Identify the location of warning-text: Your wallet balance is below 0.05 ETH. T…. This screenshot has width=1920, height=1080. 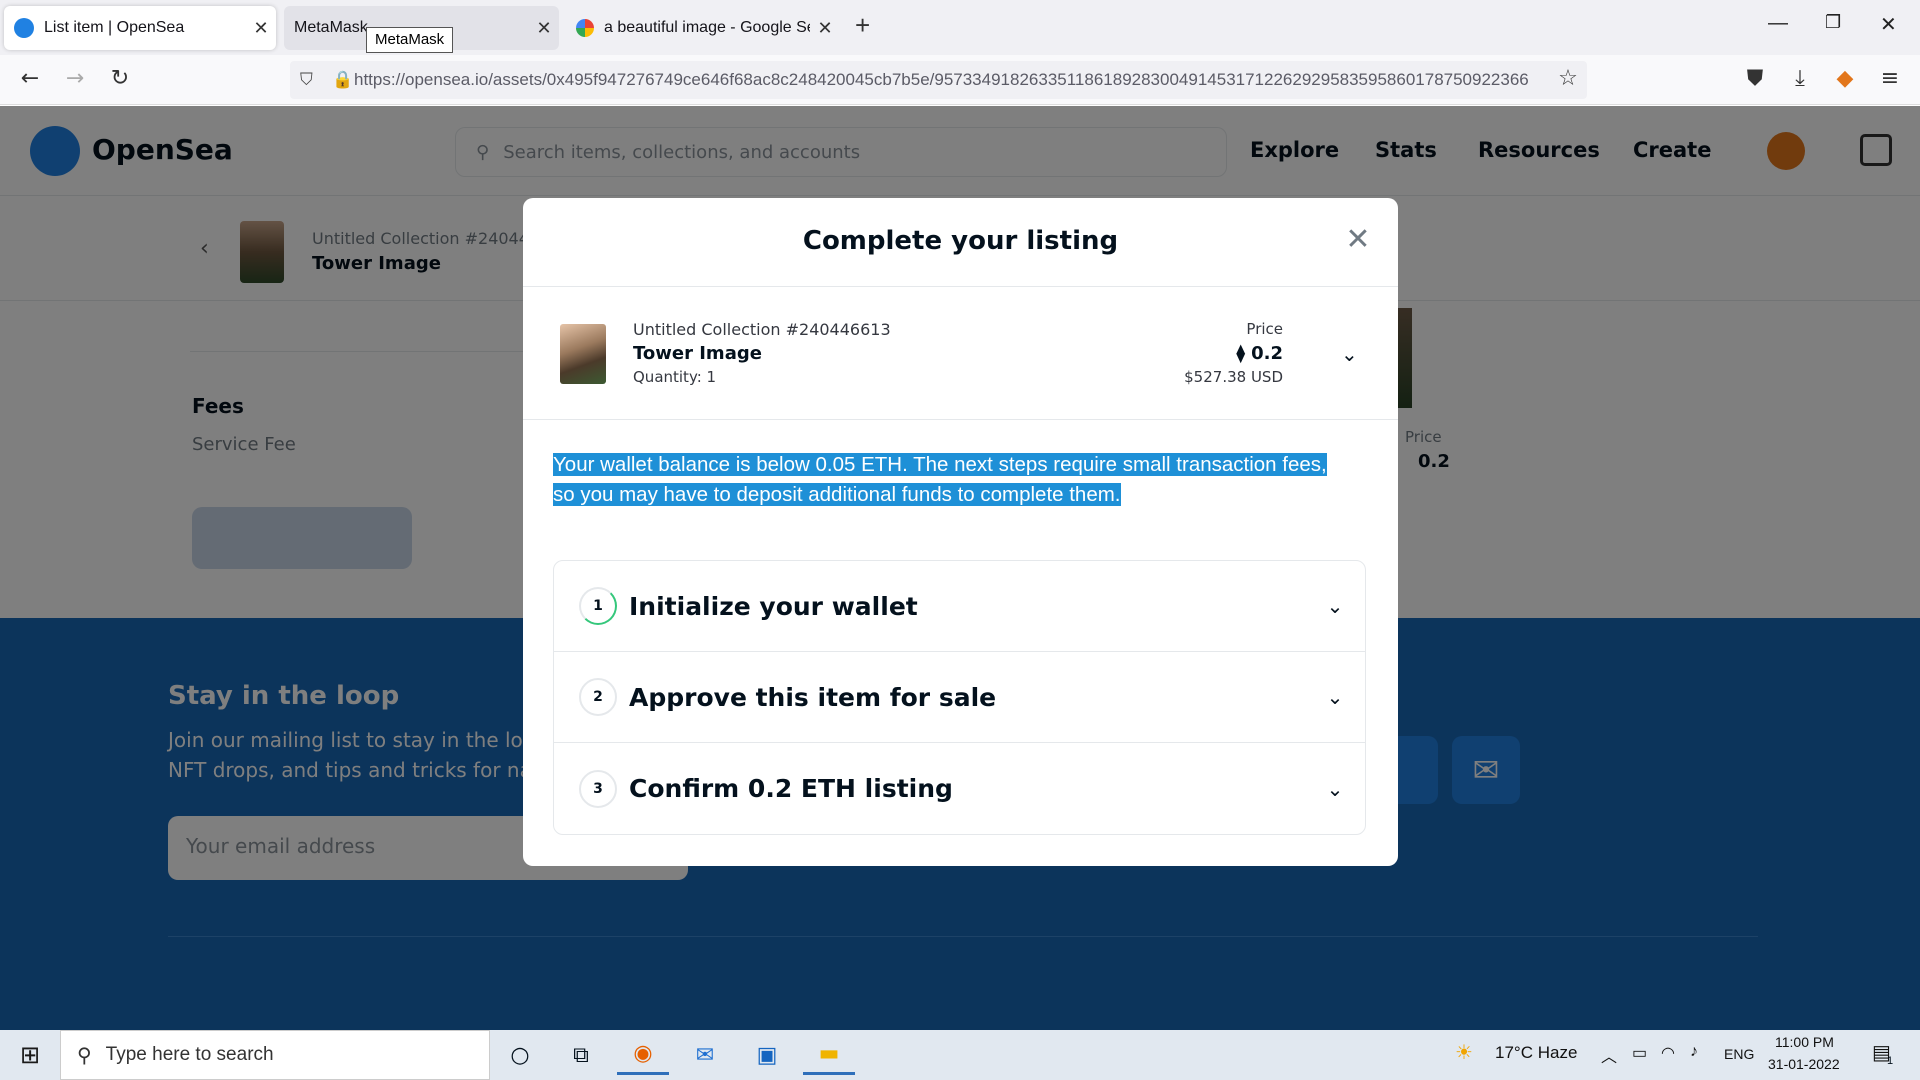
(940, 479).